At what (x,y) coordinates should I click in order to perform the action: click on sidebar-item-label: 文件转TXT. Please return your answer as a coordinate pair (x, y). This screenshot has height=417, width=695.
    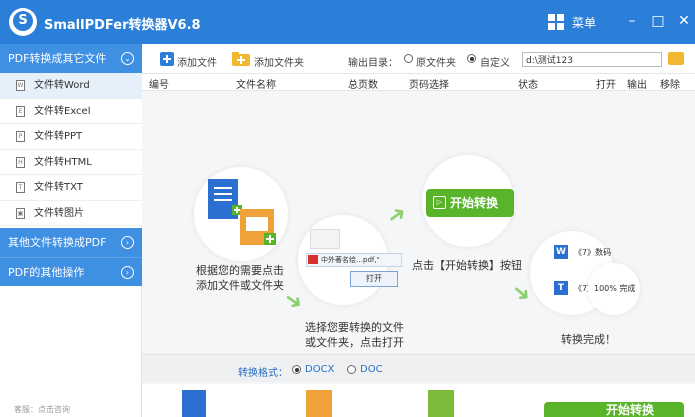
    Looking at the image, I should click on (58, 187).